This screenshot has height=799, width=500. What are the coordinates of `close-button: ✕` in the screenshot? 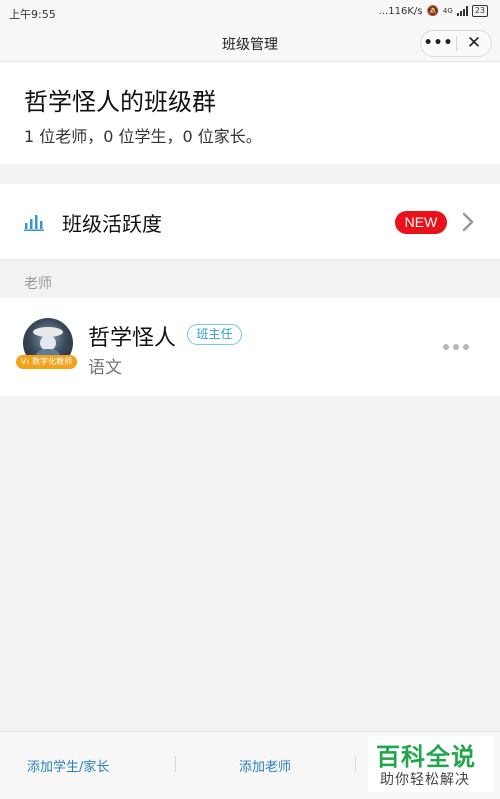 It's located at (474, 43).